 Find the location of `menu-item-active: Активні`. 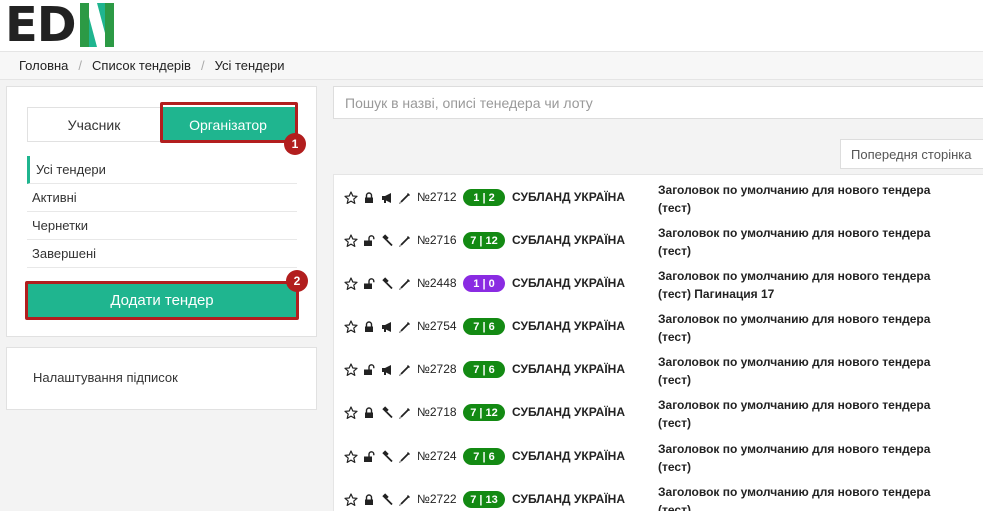

menu-item-active: Активні is located at coordinates (162, 198).